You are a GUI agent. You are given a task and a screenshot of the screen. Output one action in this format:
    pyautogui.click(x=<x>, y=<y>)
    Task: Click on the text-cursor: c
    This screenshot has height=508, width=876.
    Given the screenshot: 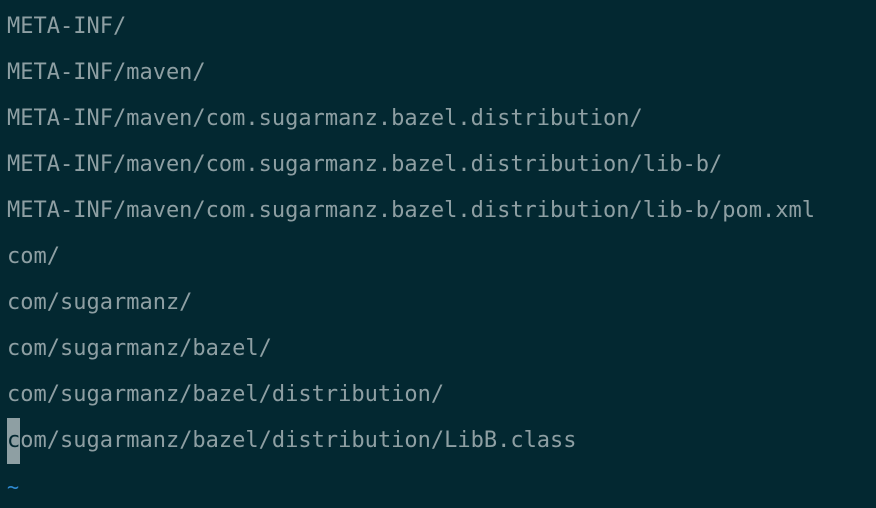 What is the action you would take?
    pyautogui.click(x=14, y=441)
    